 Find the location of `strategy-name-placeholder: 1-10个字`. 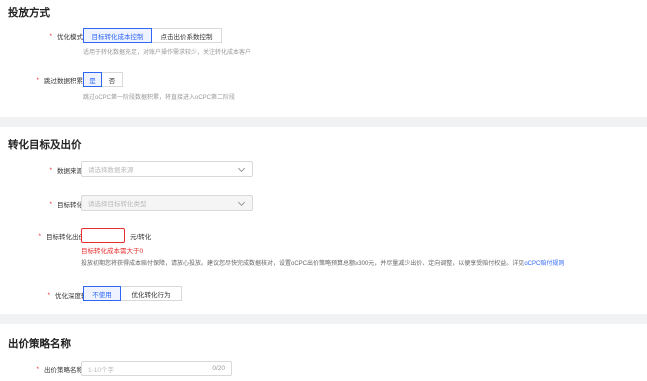

strategy-name-placeholder: 1-10个字 is located at coordinates (101, 370).